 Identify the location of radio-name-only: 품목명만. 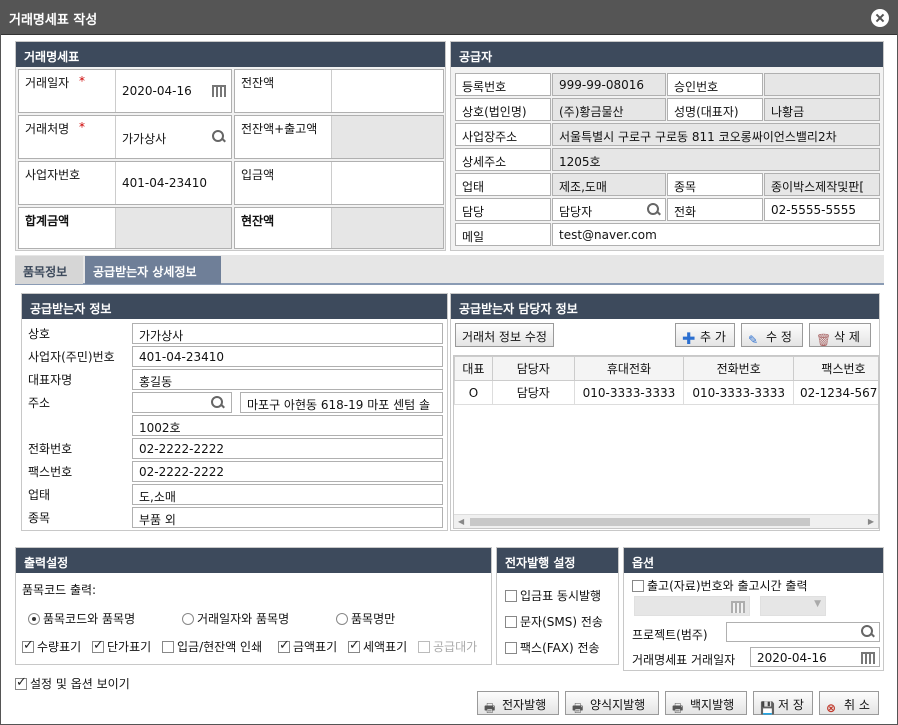
(365, 618).